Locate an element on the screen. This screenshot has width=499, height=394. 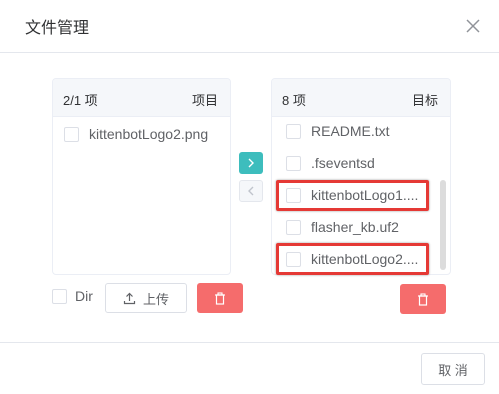
dialog-title: 文件管理 is located at coordinates (57, 28).